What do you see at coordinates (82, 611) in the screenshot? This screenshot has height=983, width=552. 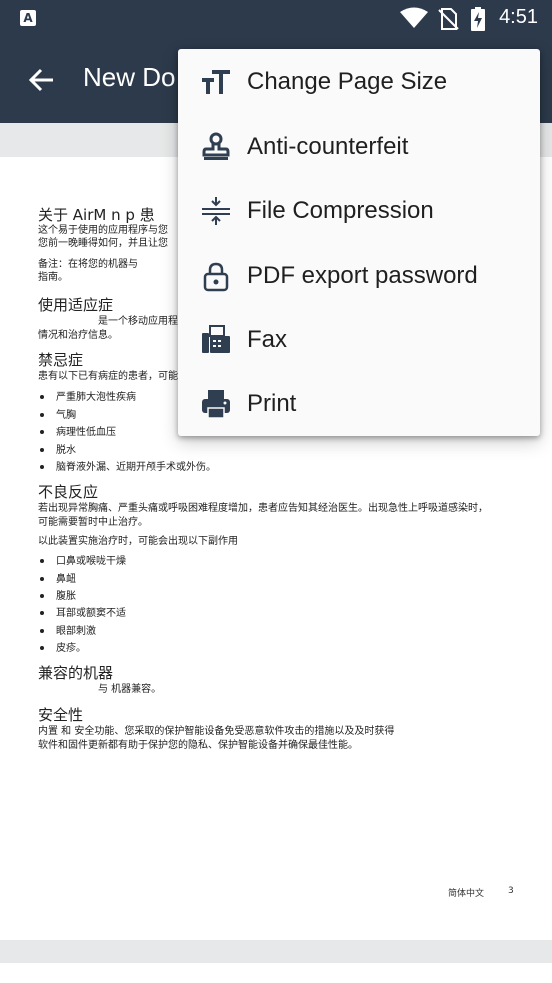 I see `list-item: 耳部或额窦不适` at bounding box center [82, 611].